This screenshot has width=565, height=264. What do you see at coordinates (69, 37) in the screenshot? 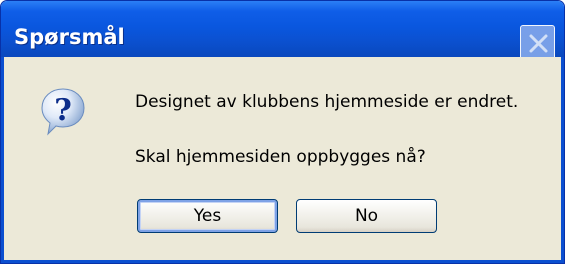
I see `dialog-title: Spørsmål` at bounding box center [69, 37].